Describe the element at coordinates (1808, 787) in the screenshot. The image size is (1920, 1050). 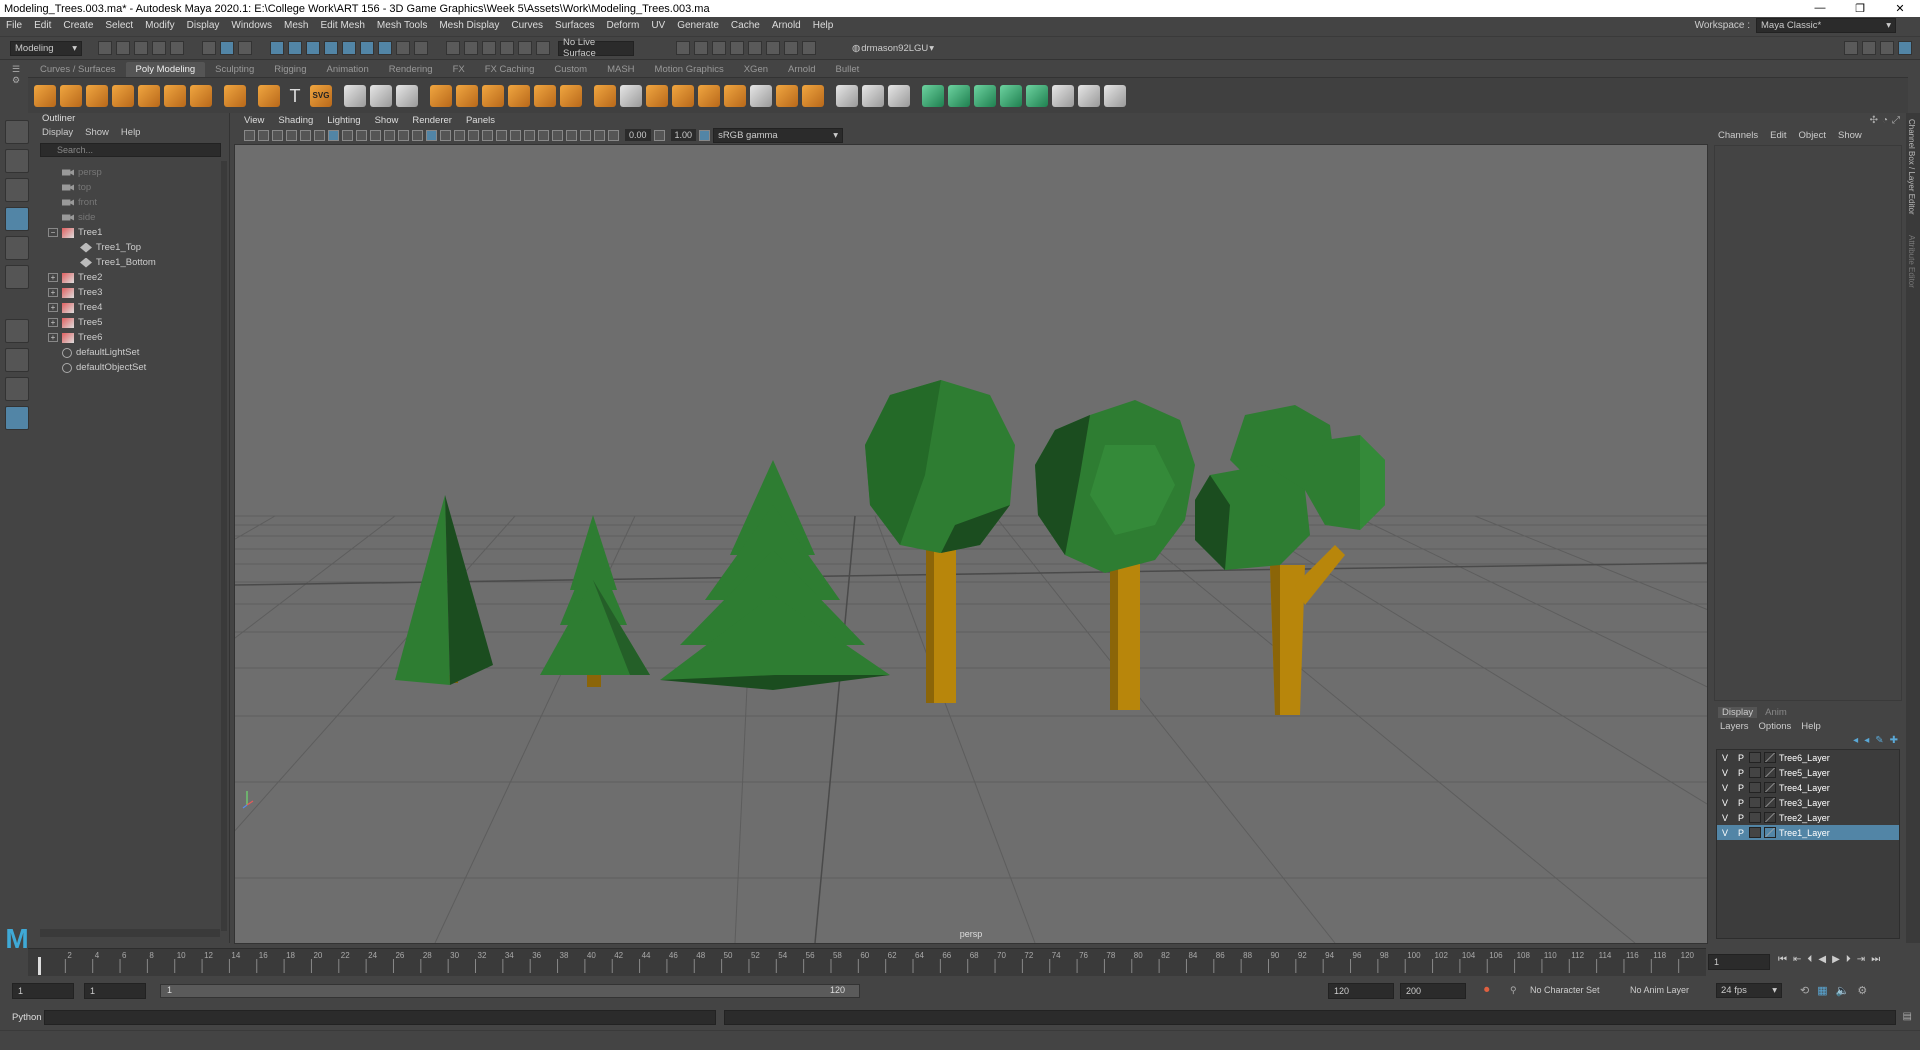
I see `layer-row: V P Tree4_Layer` at that location.